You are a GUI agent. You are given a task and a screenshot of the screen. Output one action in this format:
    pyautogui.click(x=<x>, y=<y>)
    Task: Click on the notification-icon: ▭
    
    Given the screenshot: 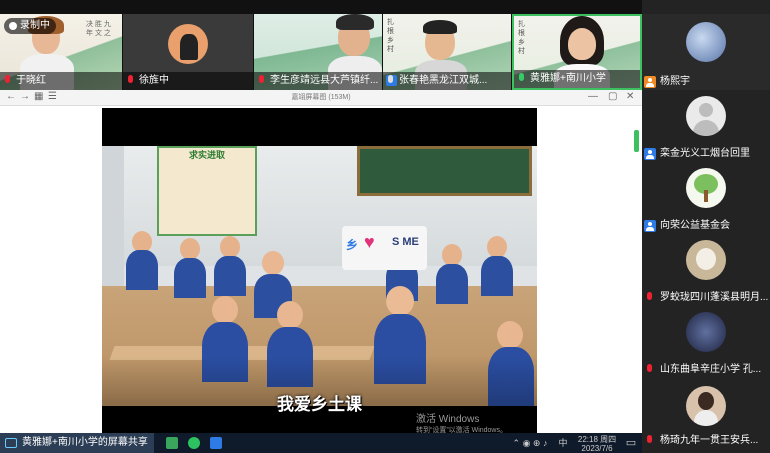 What is the action you would take?
    pyautogui.click(x=631, y=443)
    